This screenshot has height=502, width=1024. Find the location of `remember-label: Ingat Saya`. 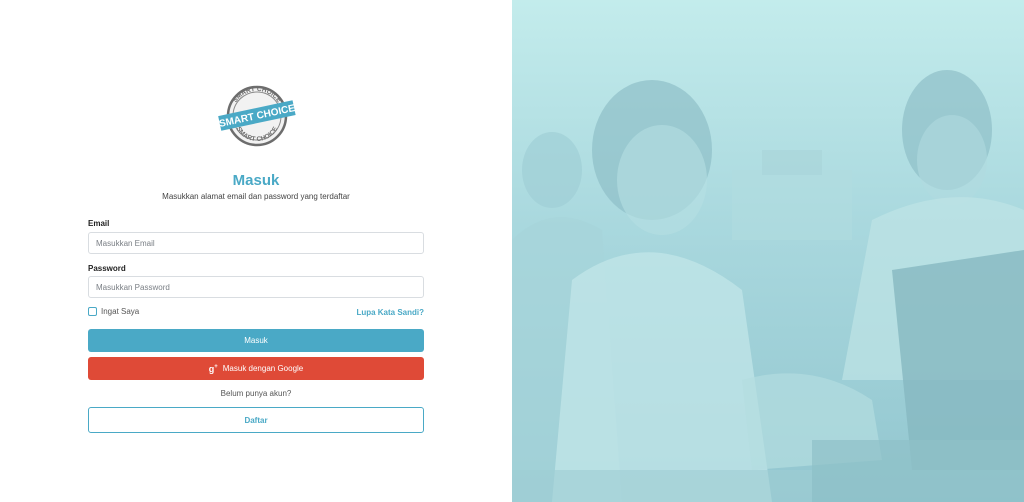

remember-label: Ingat Saya is located at coordinates (120, 311).